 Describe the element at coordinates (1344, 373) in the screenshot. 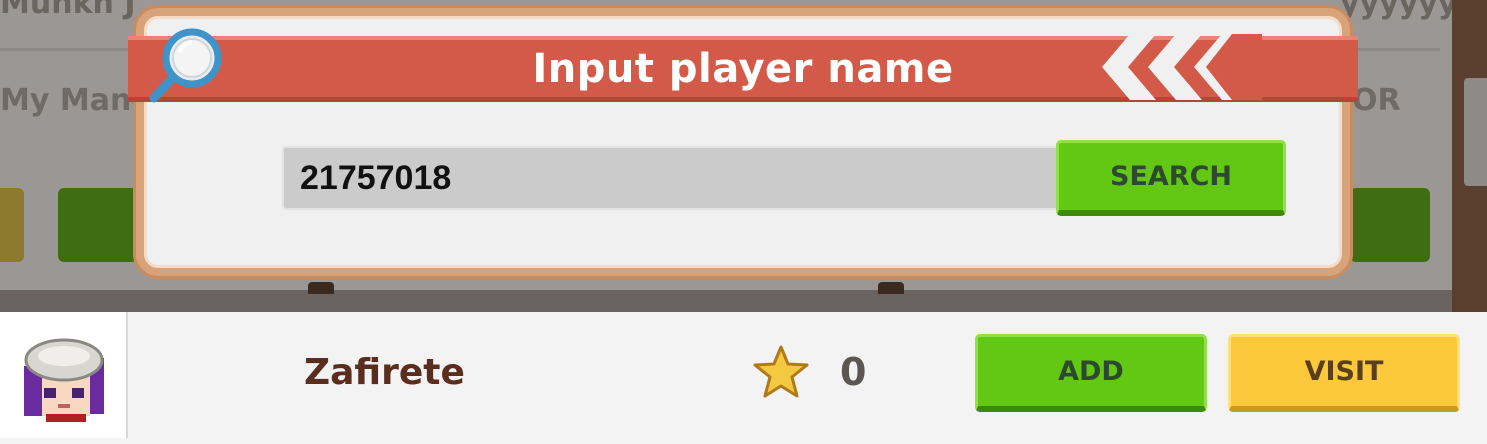

I see `visit-button: VISIT` at that location.